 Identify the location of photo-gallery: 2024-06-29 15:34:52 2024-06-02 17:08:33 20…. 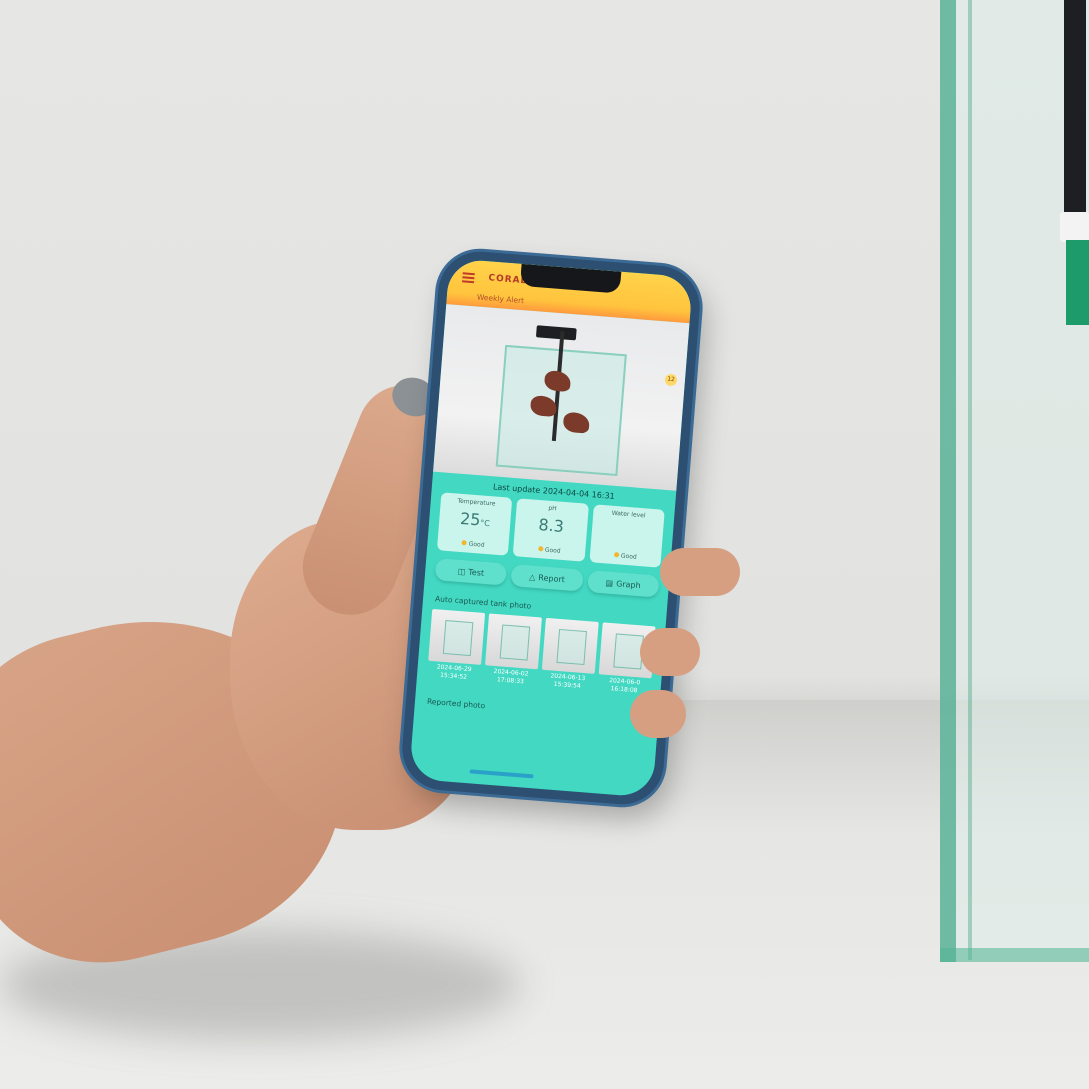
(541, 652).